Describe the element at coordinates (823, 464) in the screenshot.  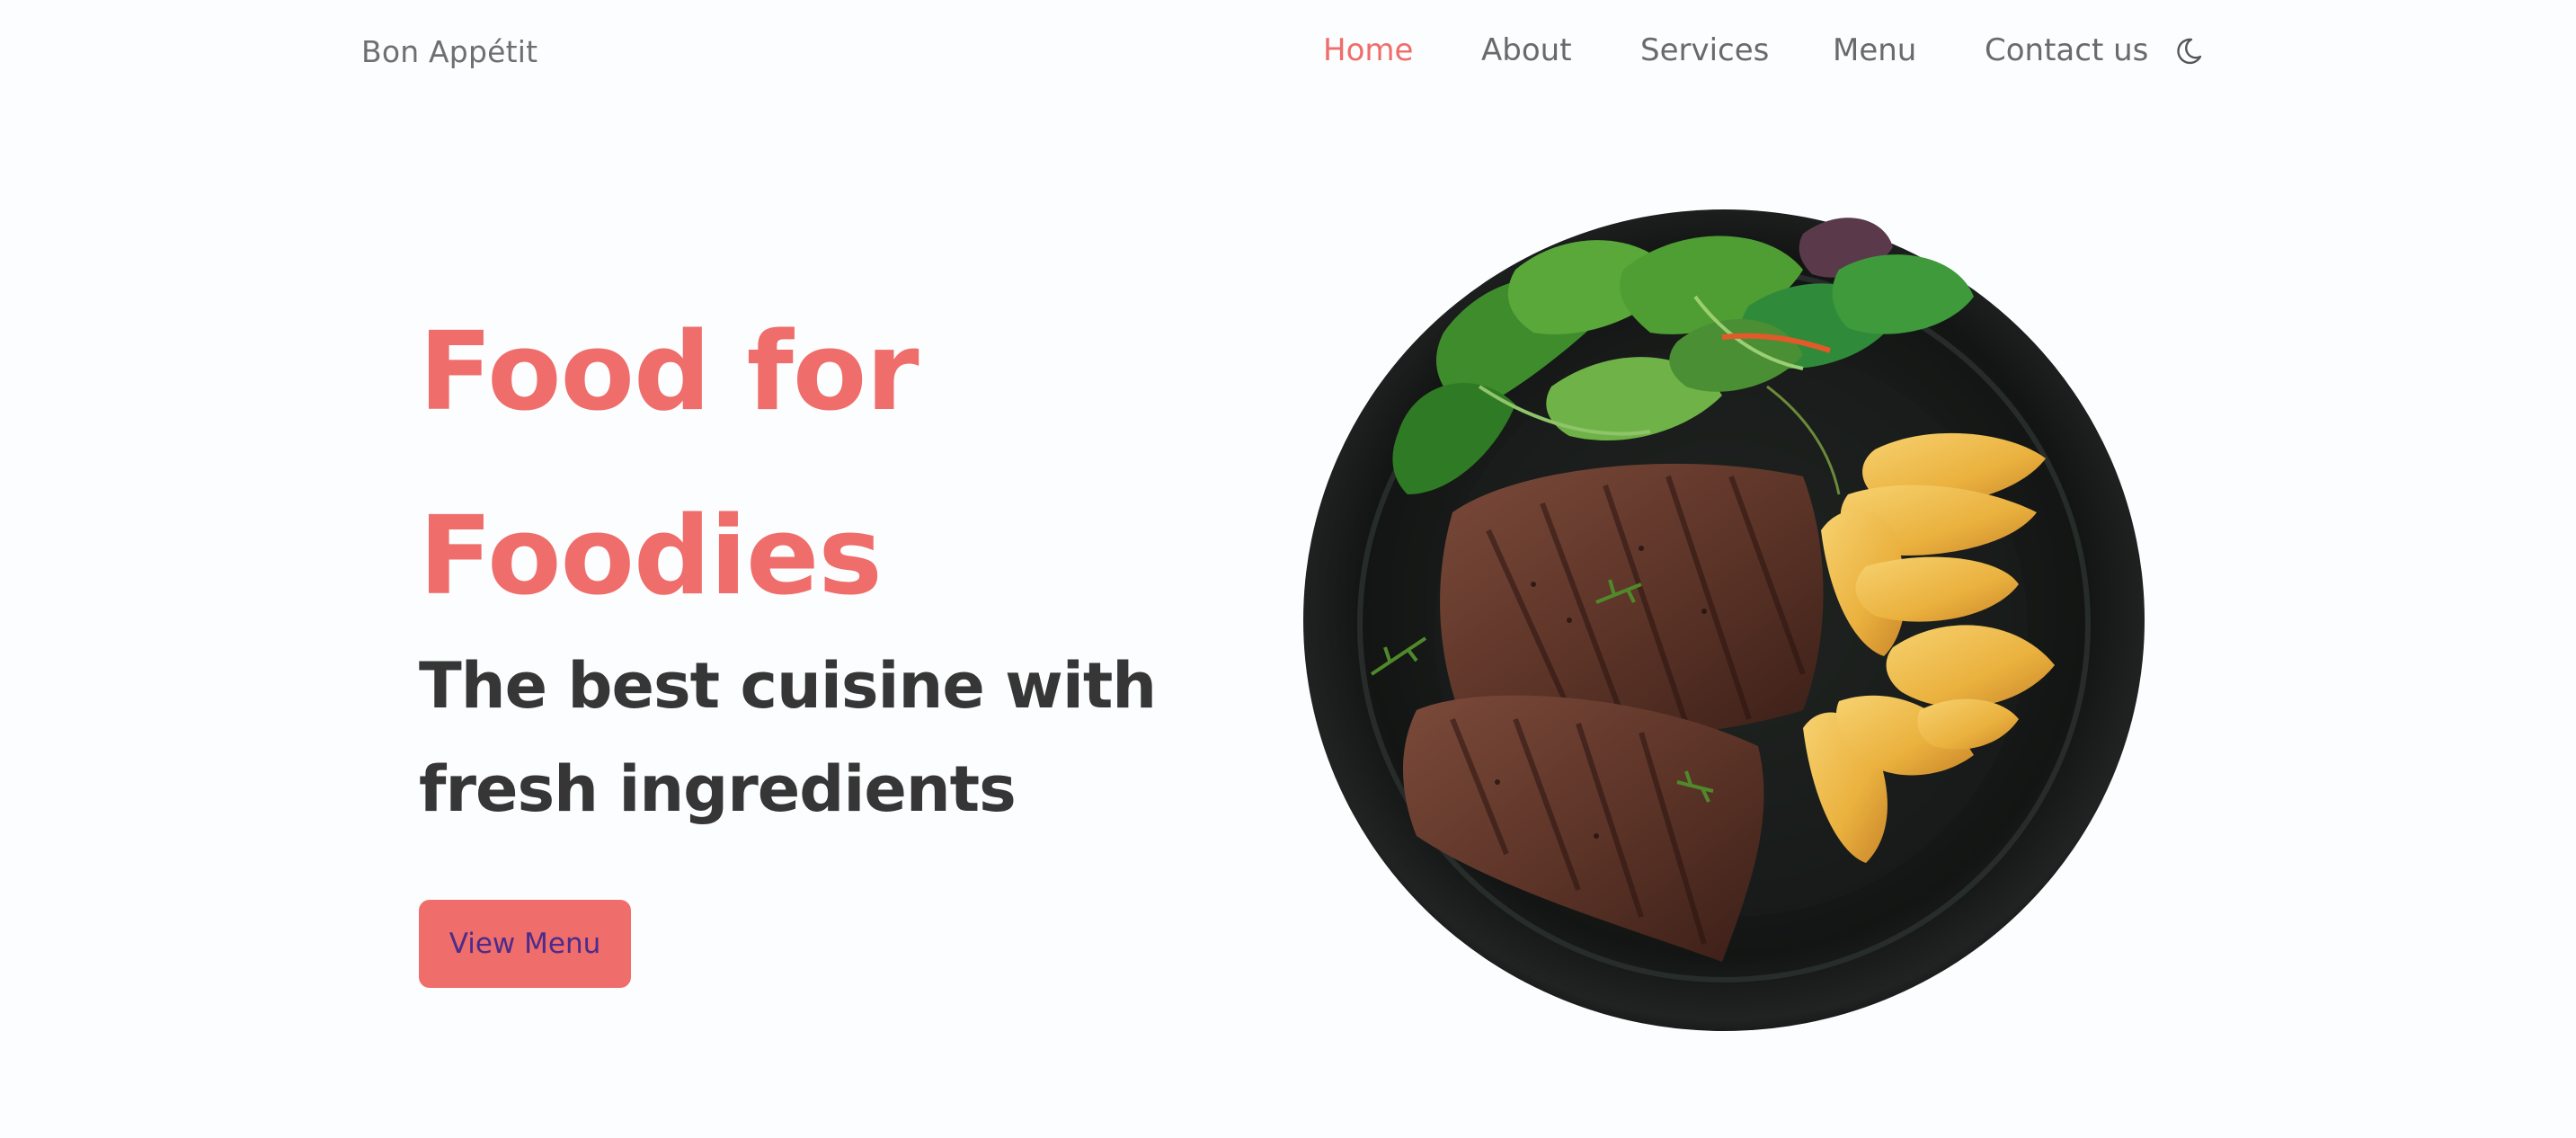
I see `hero-title: Food for Foodies` at that location.